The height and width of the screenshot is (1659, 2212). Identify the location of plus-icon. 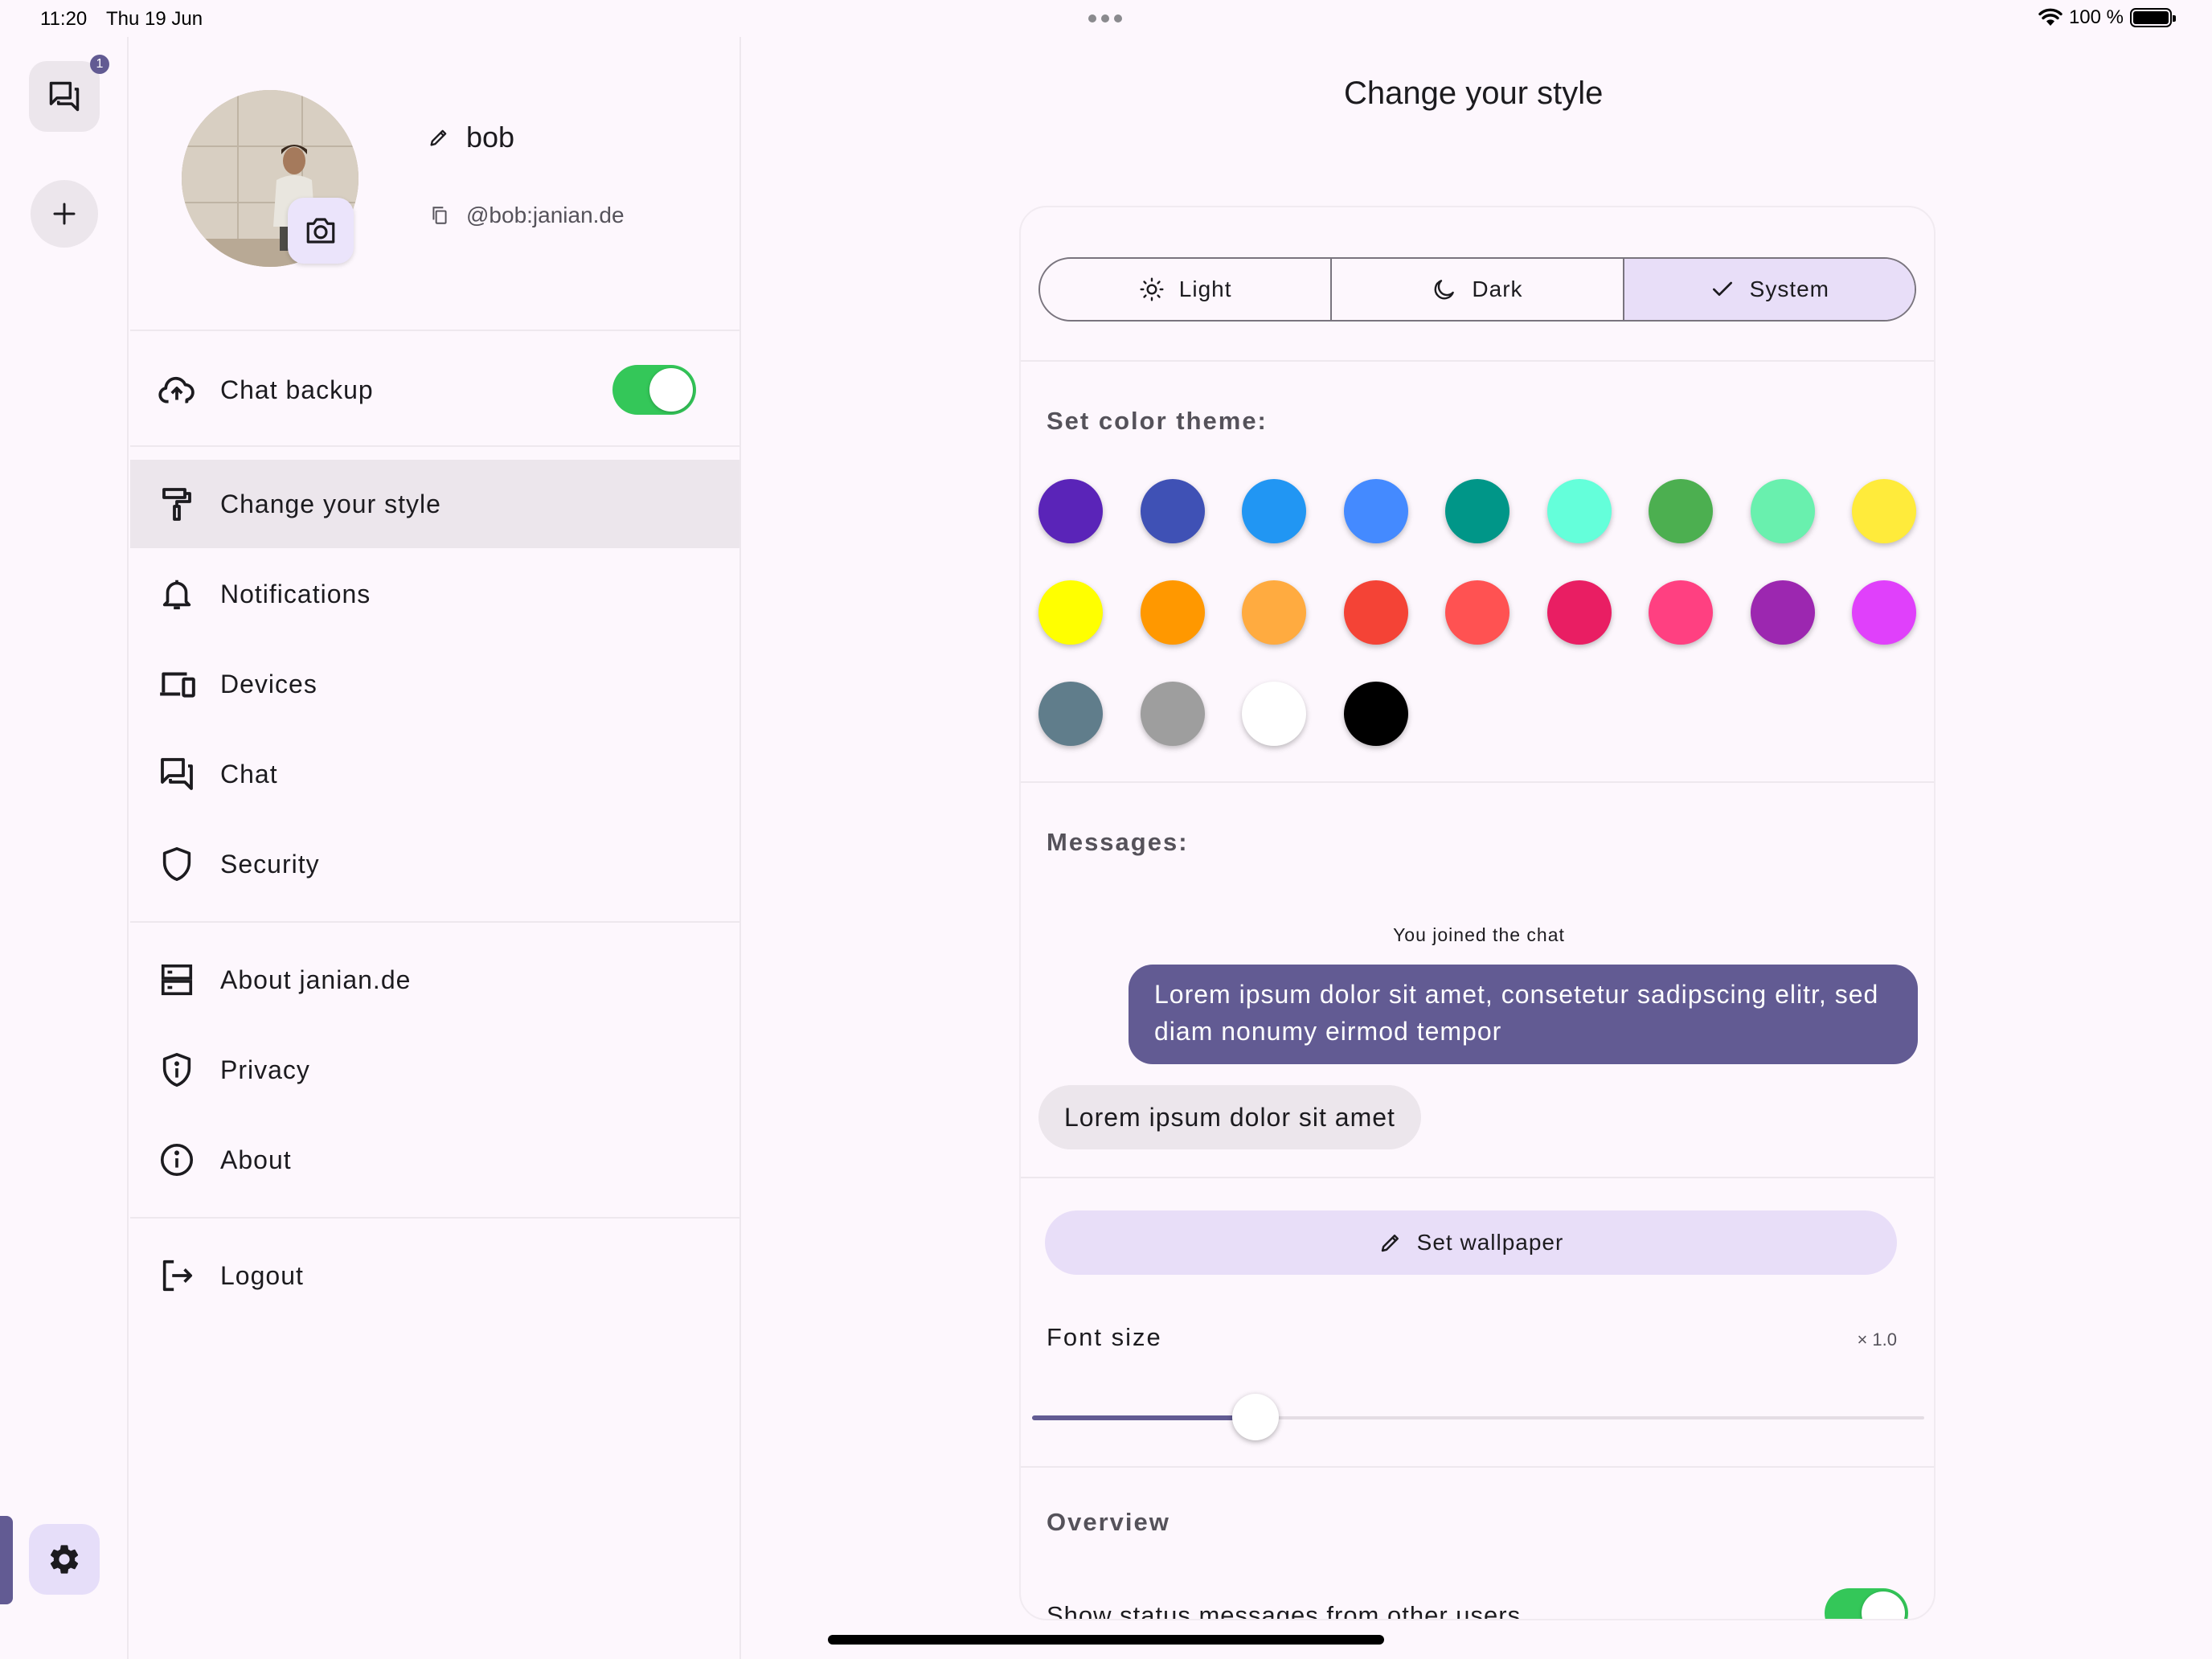
(64, 213).